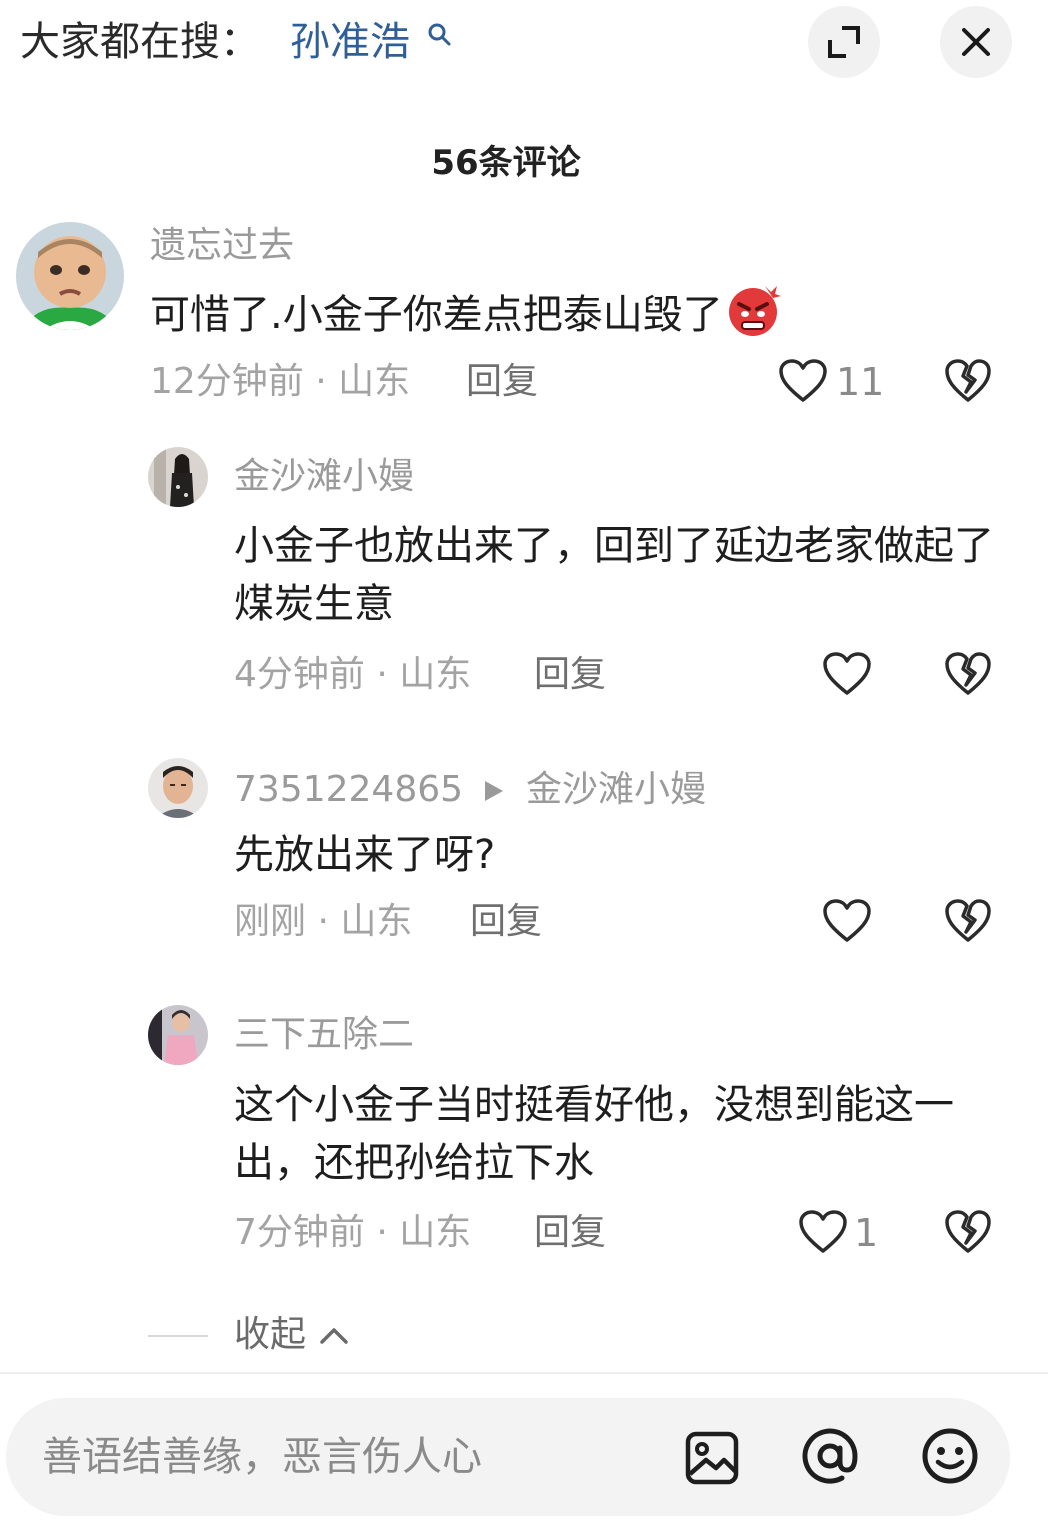 The image size is (1048, 1521). Describe the element at coordinates (860, 382) in the screenshot. I see `like-count: 11` at that location.